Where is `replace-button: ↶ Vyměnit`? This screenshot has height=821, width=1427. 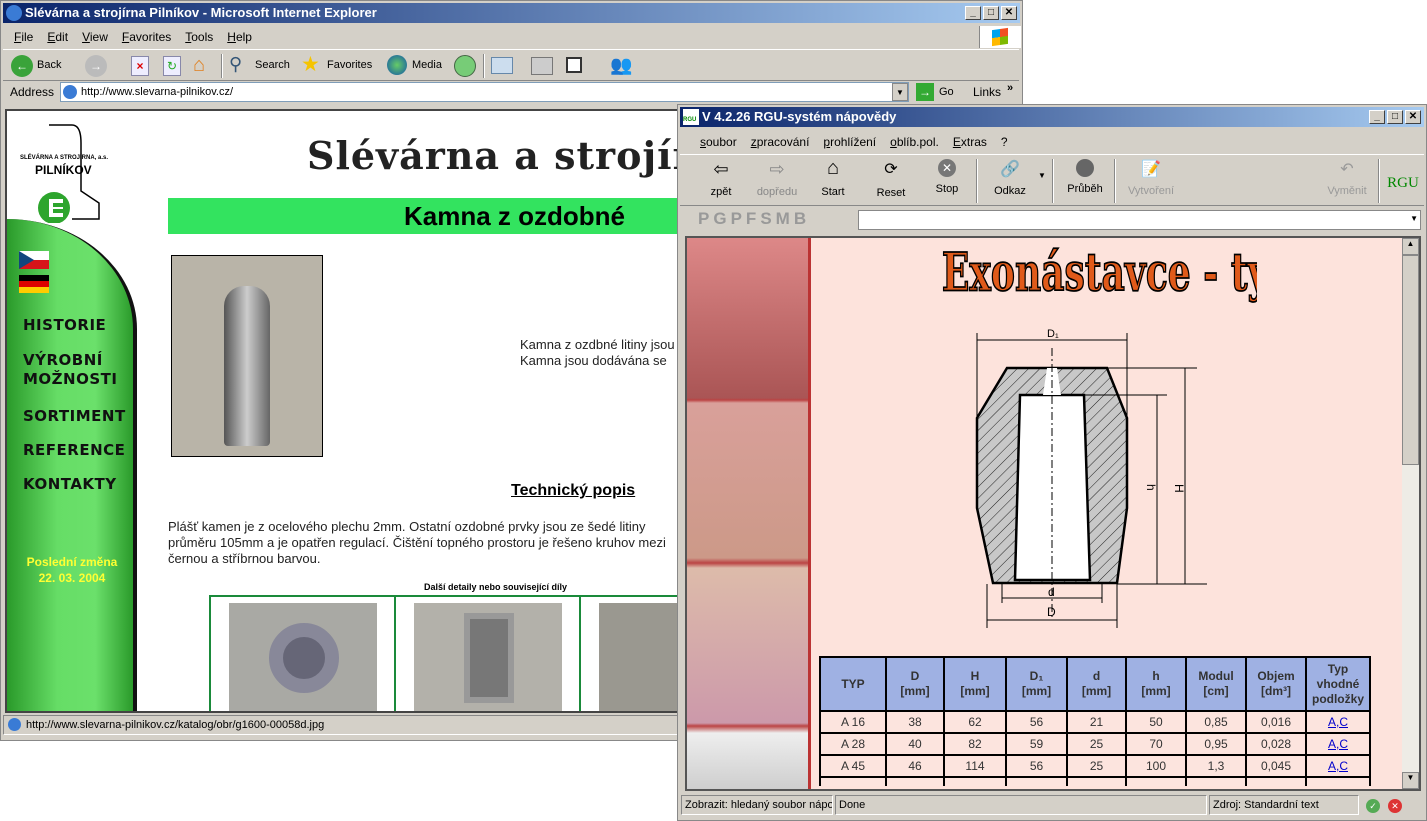 replace-button: ↶ Vyměnit is located at coordinates (1347, 178).